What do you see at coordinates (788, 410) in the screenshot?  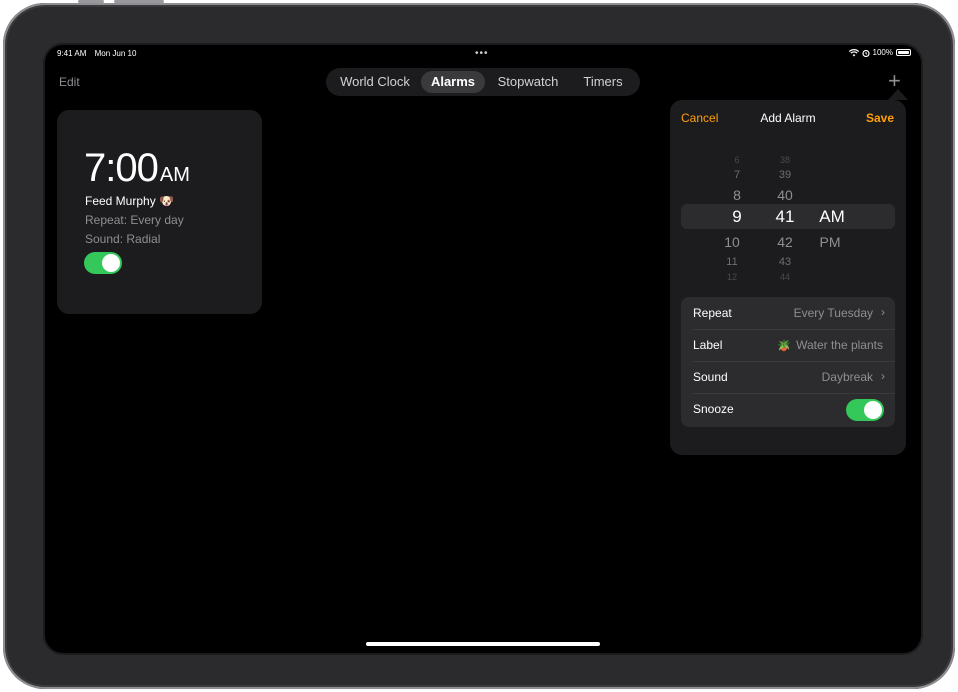 I see `snooze-row: Snooze` at bounding box center [788, 410].